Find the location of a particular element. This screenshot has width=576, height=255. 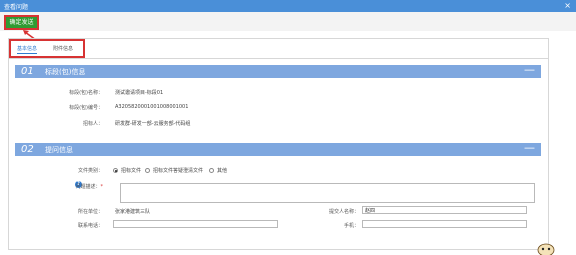

section-header-lot-info: 01 标段(包)信息 — is located at coordinates (278, 70).